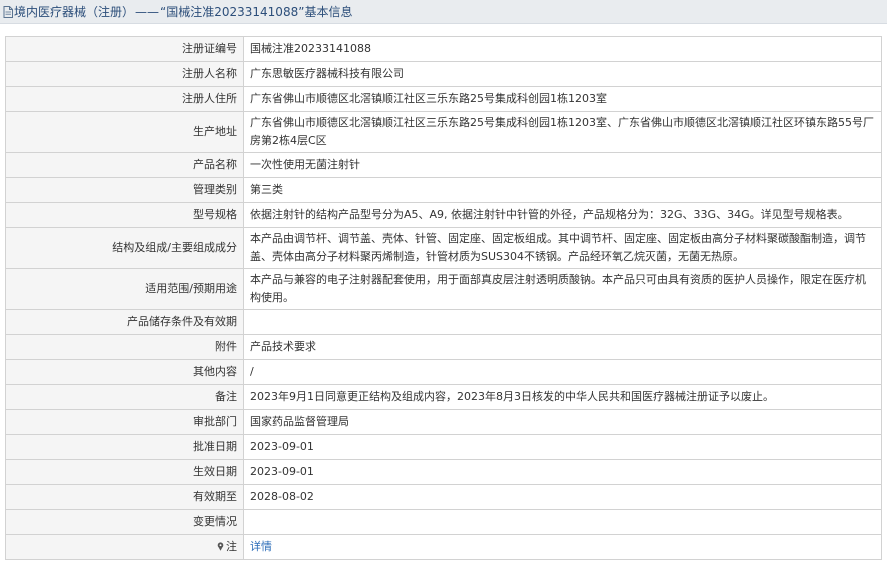 Image resolution: width=887 pixels, height=583 pixels. I want to click on label-effective-date: 生效日期, so click(124, 472).